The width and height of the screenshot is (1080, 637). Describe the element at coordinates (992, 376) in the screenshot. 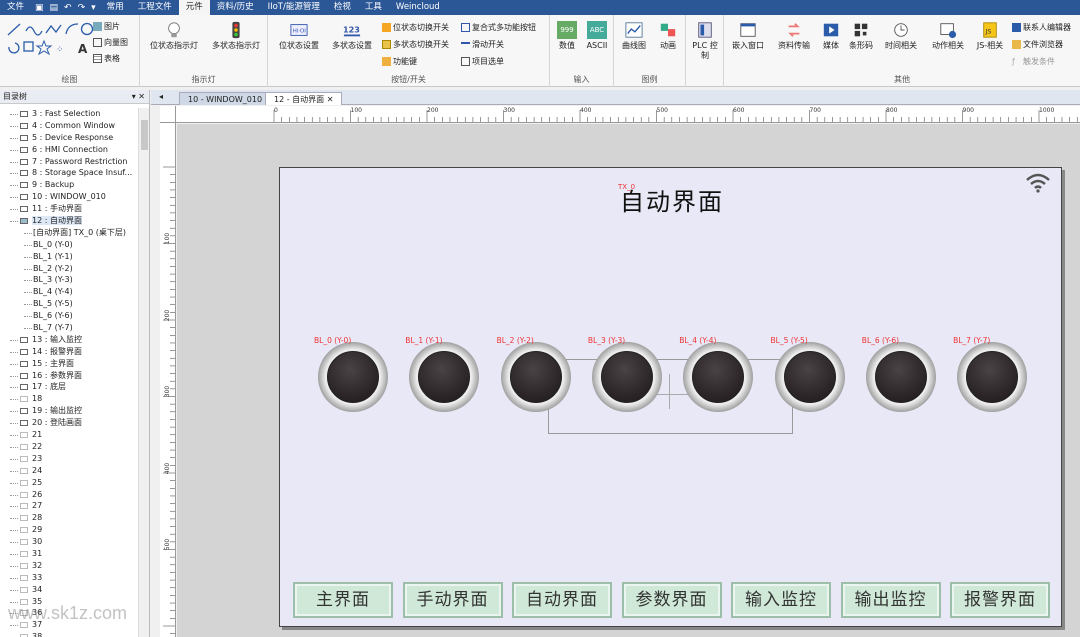

I see `bit-lamp: BL_7 (Y-7)` at that location.